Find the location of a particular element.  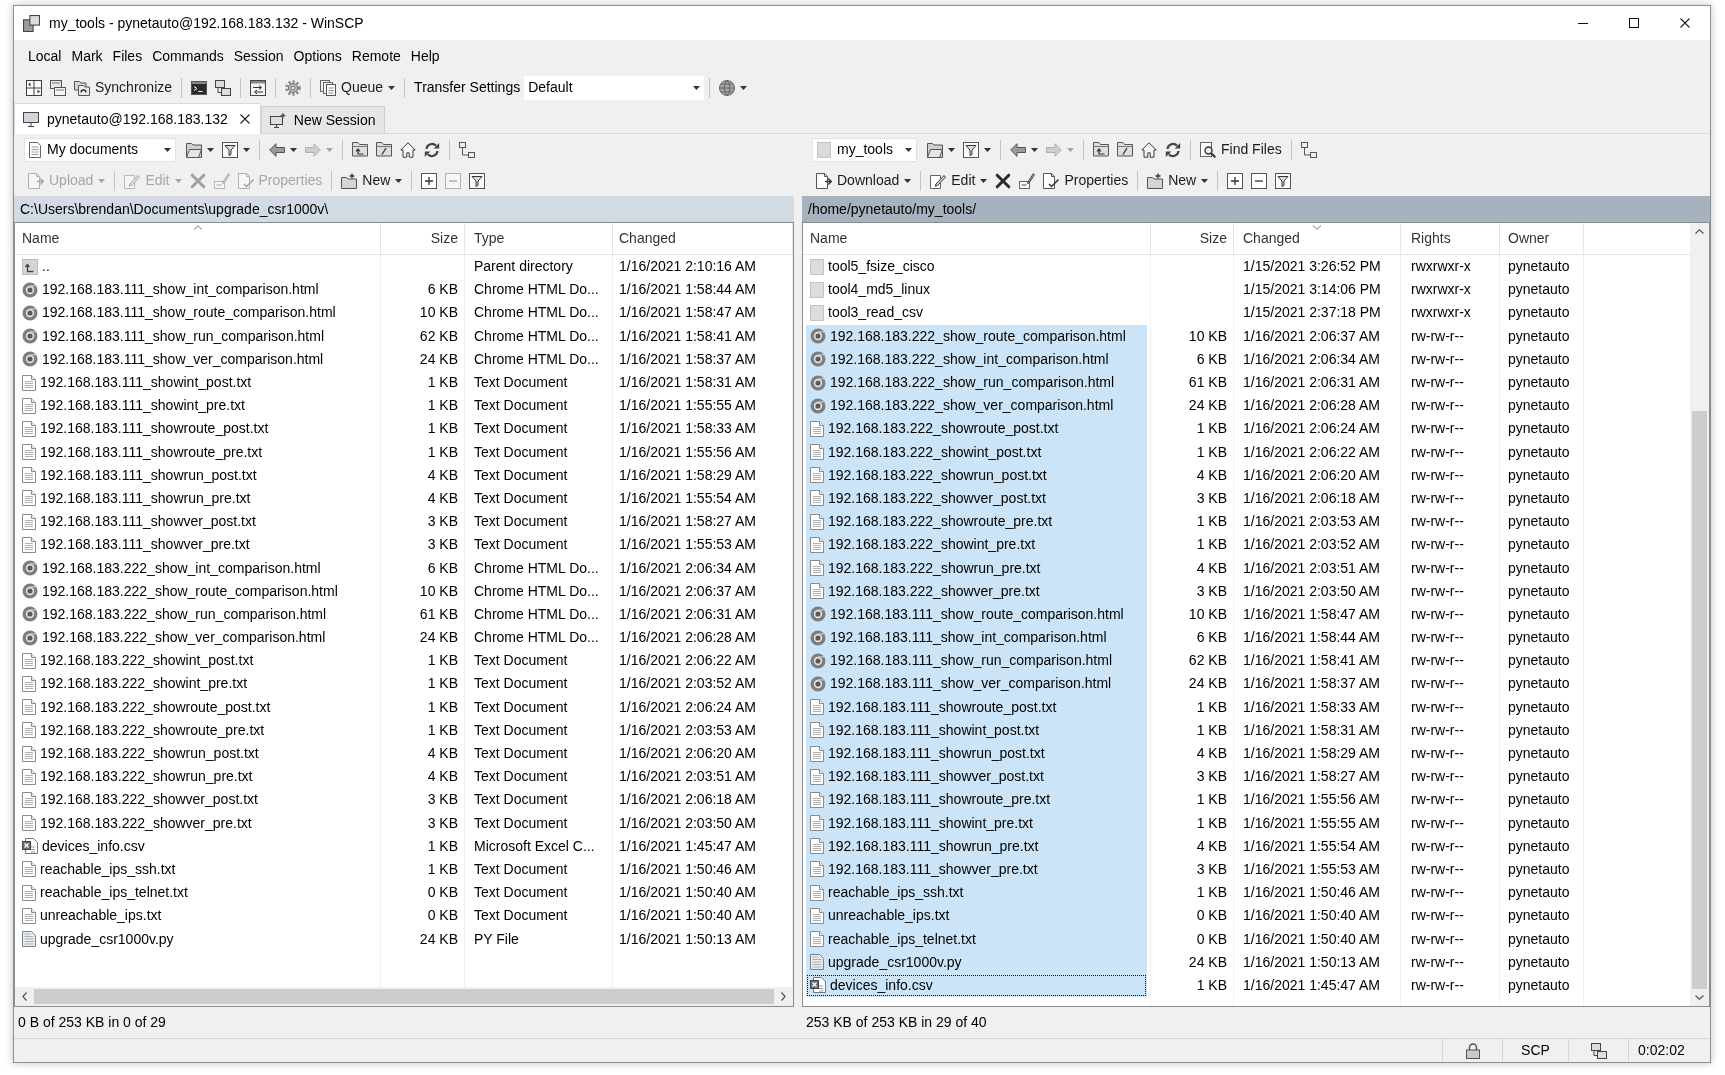

download-button: Download is located at coordinates (864, 180).